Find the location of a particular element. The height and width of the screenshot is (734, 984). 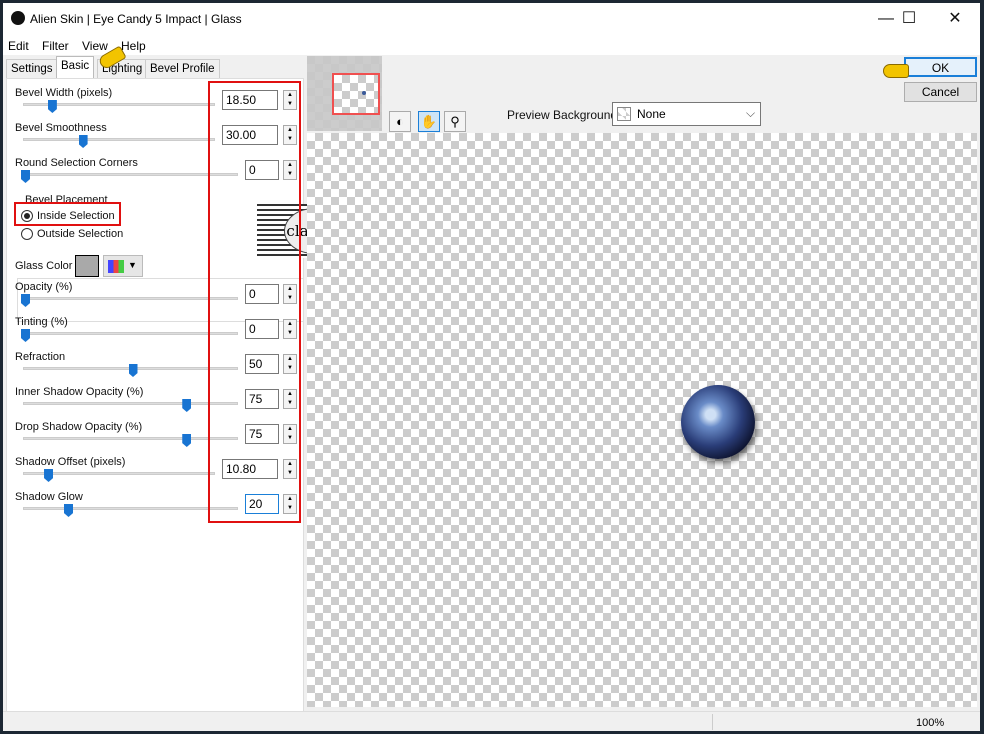

checker-icon is located at coordinates (624, 114).